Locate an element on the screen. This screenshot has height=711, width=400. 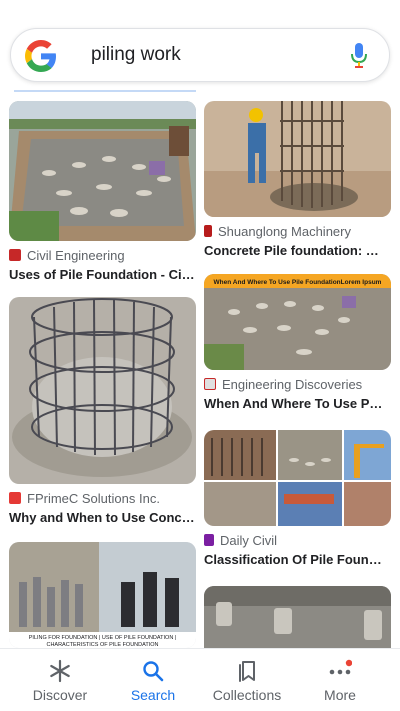
pile-site-image is located at coordinates (102, 171).